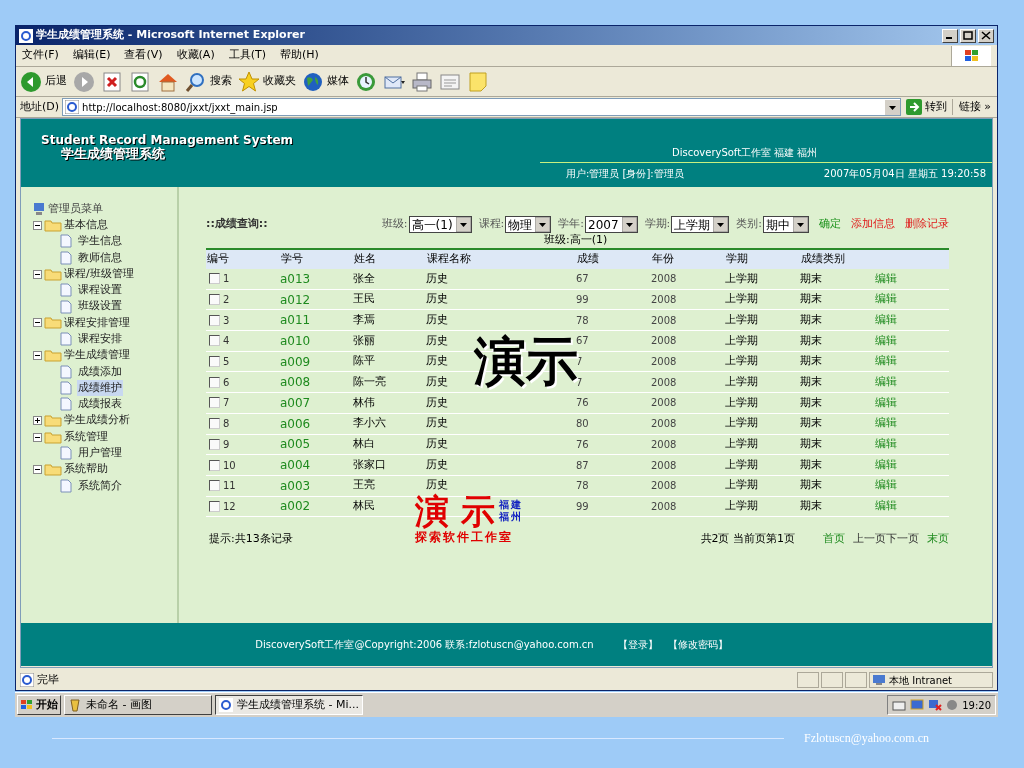  What do you see at coordinates (364, 299) in the screenshot?
I see `table-cell-text: 王民` at bounding box center [364, 299].